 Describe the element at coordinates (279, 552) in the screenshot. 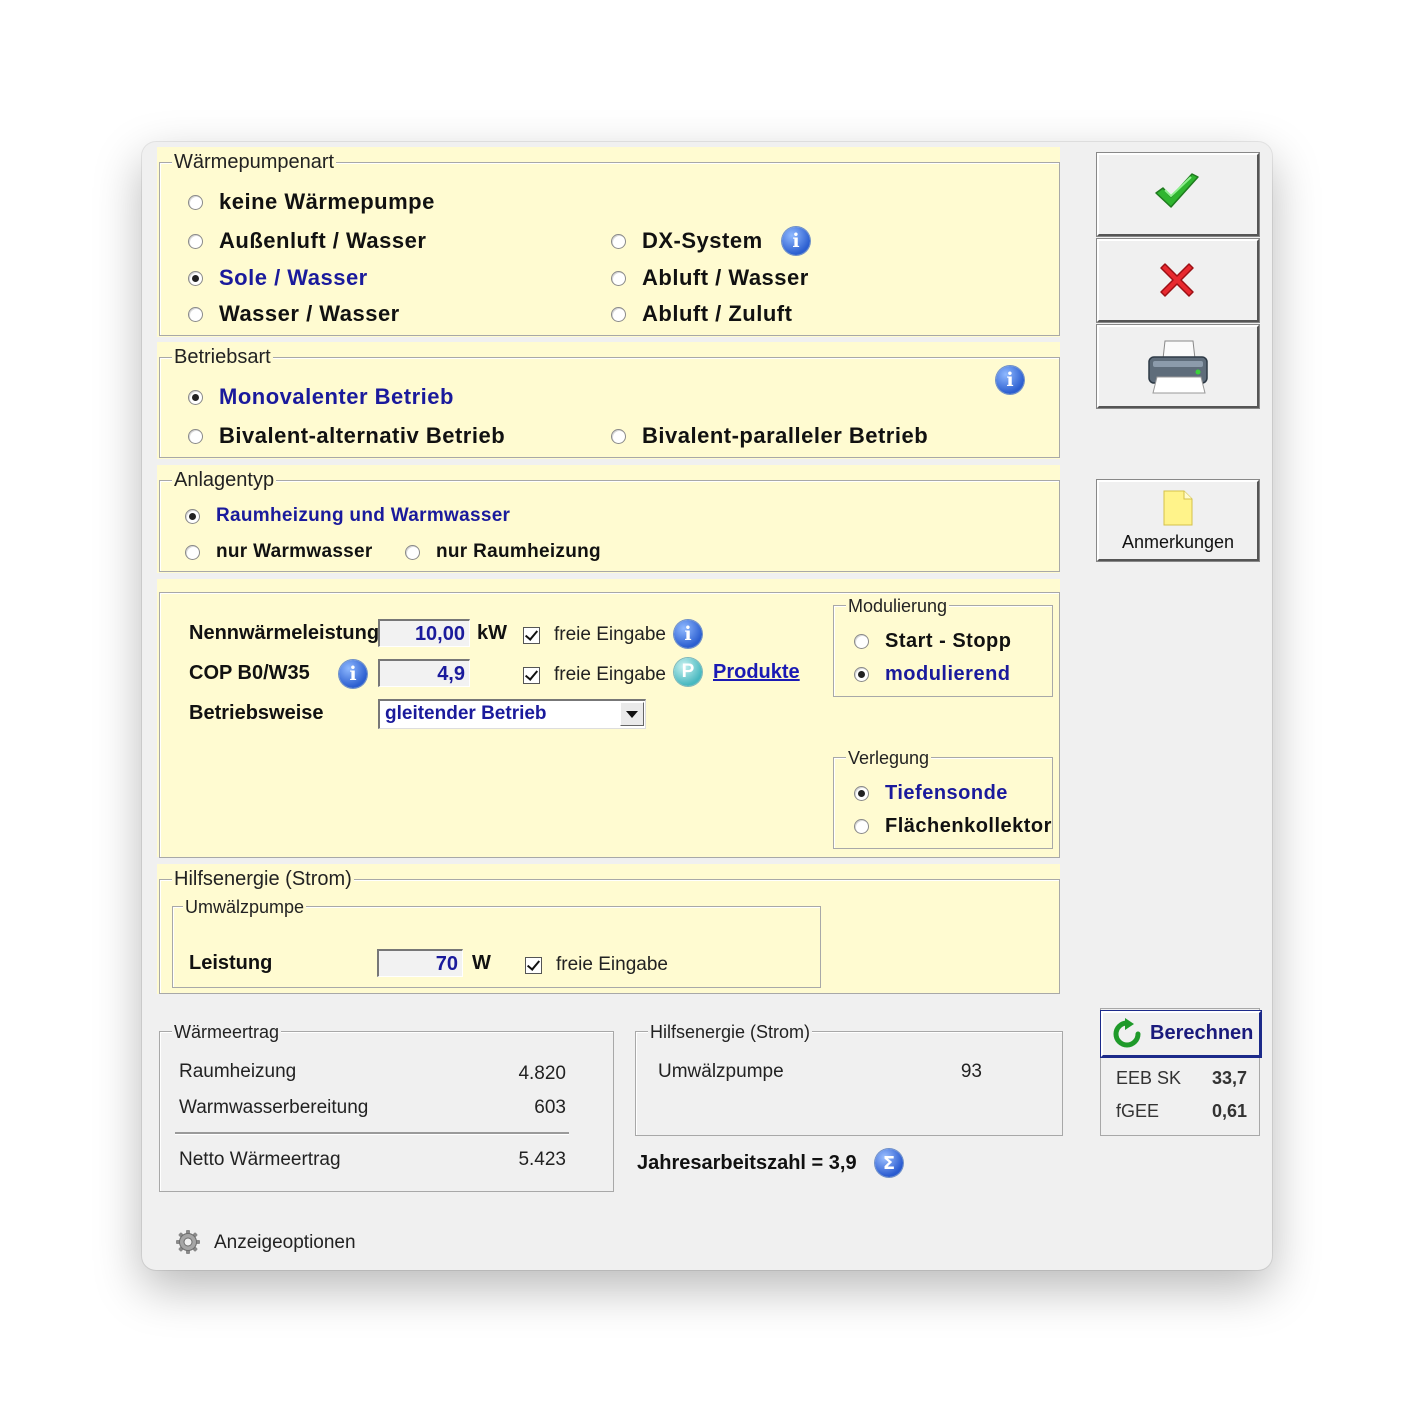

I see `radio-nur-warmwasser: nur Warmwasser` at that location.